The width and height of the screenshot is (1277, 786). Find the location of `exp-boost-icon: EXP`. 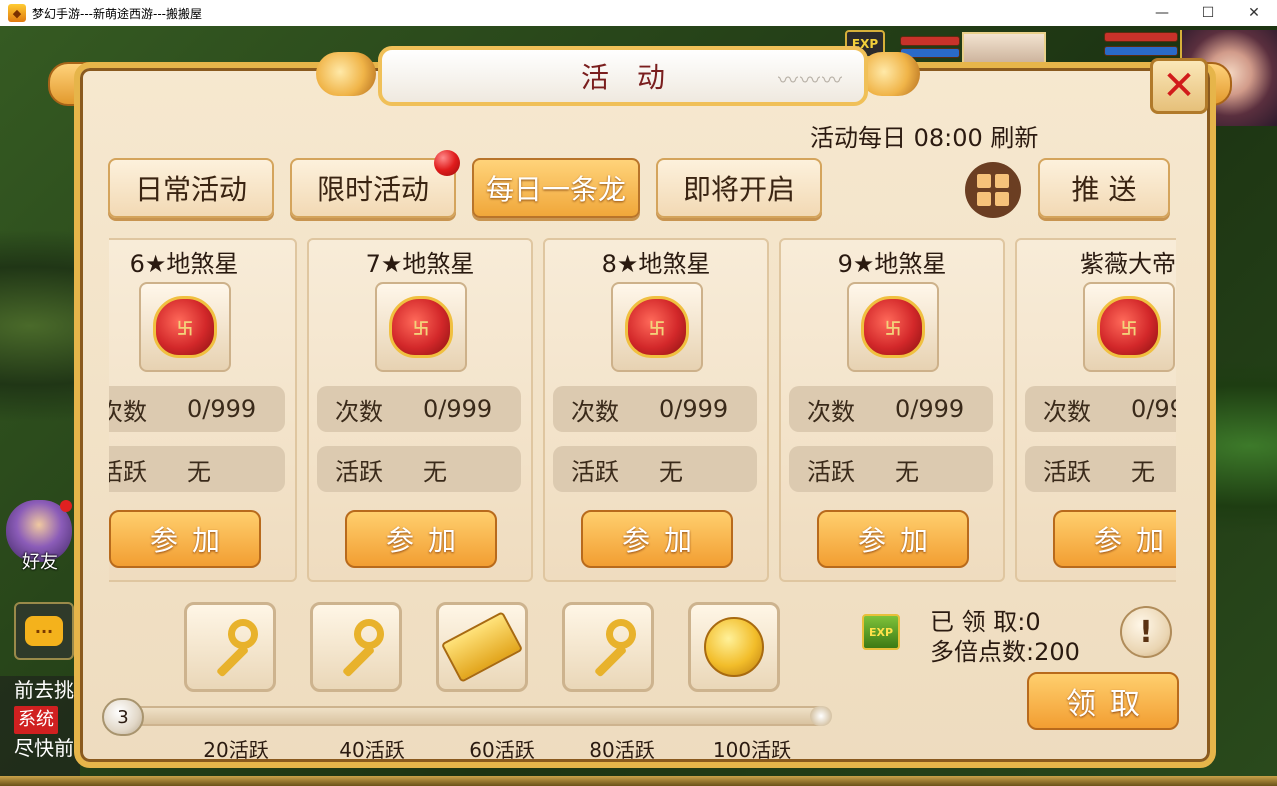

exp-boost-icon: EXP is located at coordinates (881, 632).